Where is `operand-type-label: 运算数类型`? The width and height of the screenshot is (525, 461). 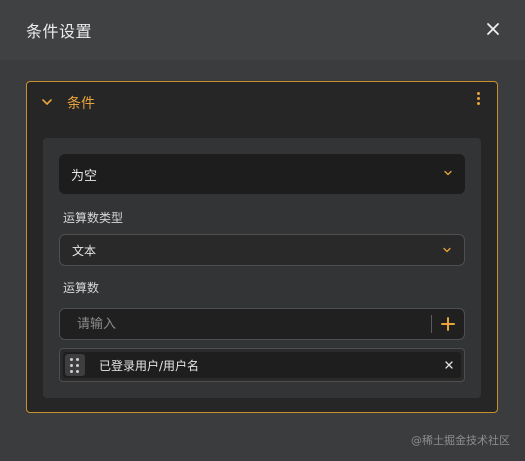 operand-type-label: 运算数类型 is located at coordinates (93, 218).